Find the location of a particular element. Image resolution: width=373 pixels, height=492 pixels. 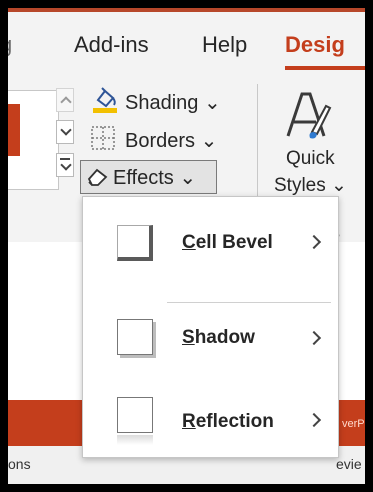

quick-styles-label-line1: Quick is located at coordinates (310, 159).